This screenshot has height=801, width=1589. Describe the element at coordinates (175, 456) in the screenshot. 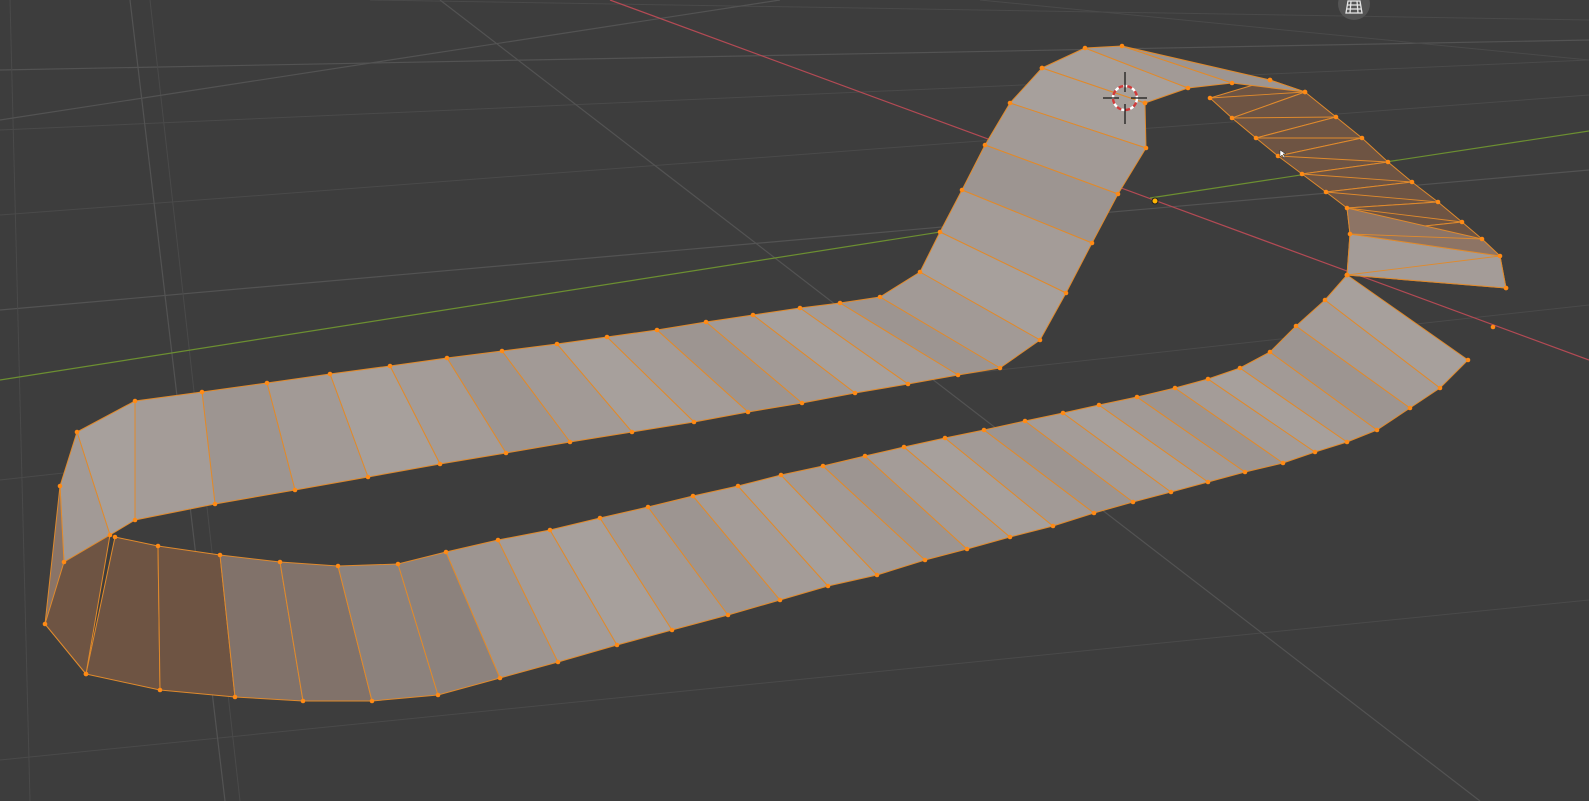

I see `upper-ribbon-face` at that location.